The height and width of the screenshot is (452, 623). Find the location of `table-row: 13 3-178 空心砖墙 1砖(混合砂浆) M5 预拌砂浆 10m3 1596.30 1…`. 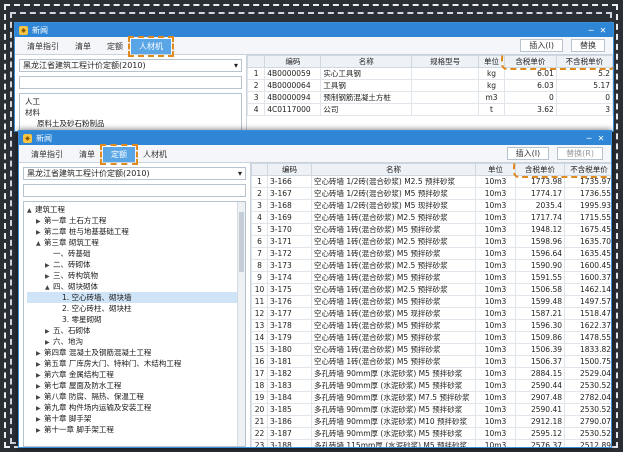

table-row: 13 3-178 空心砖墙 1砖(混合砂浆) M5 预拌砂浆 10m3 1596.30 1… is located at coordinates (431, 325).